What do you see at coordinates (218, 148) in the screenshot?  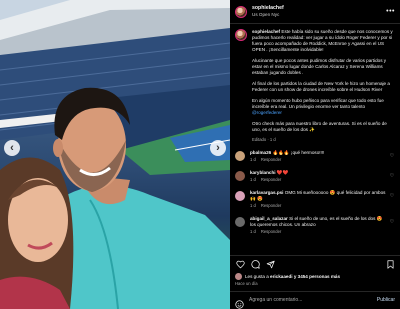 I see `next-photo-button: ›` at bounding box center [218, 148].